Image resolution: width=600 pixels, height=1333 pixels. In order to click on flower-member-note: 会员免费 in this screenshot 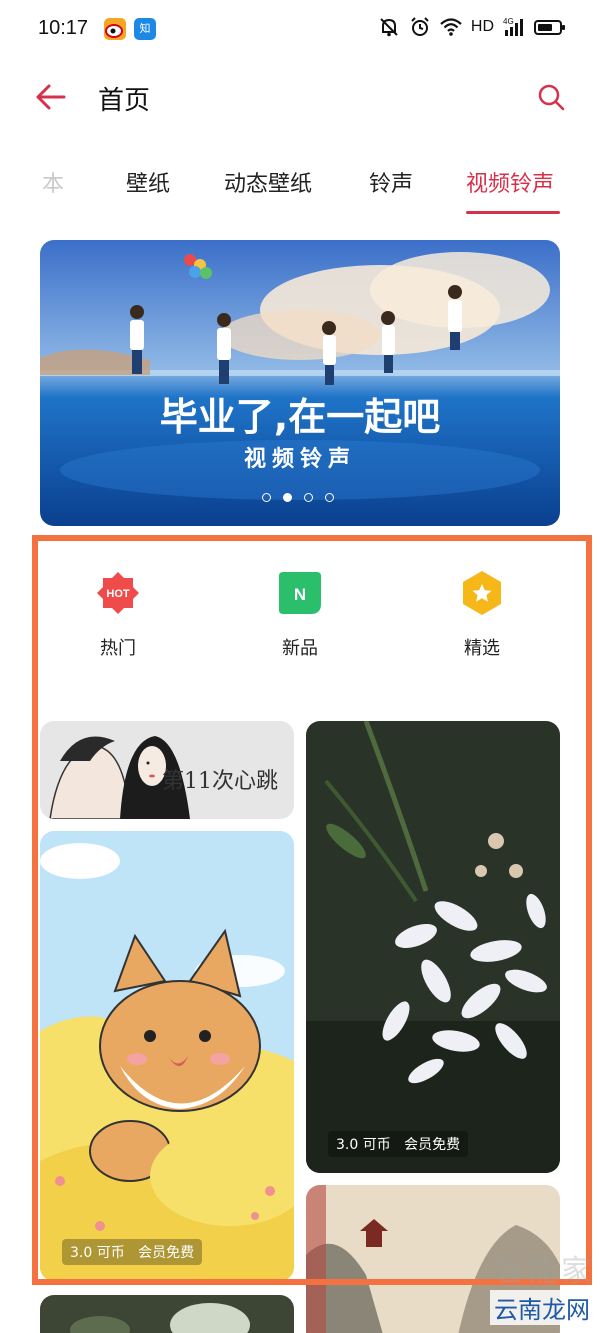, I will do `click(432, 1145)`.